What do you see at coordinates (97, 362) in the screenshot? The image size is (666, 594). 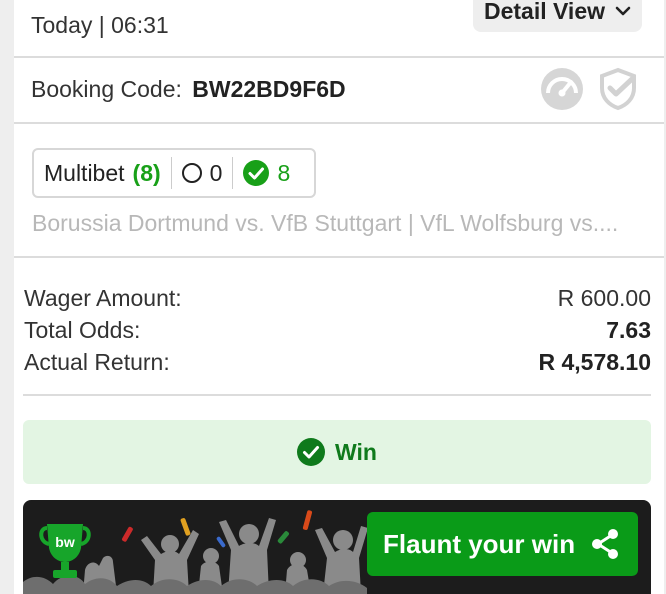 I see `return-label: Actual Return:` at bounding box center [97, 362].